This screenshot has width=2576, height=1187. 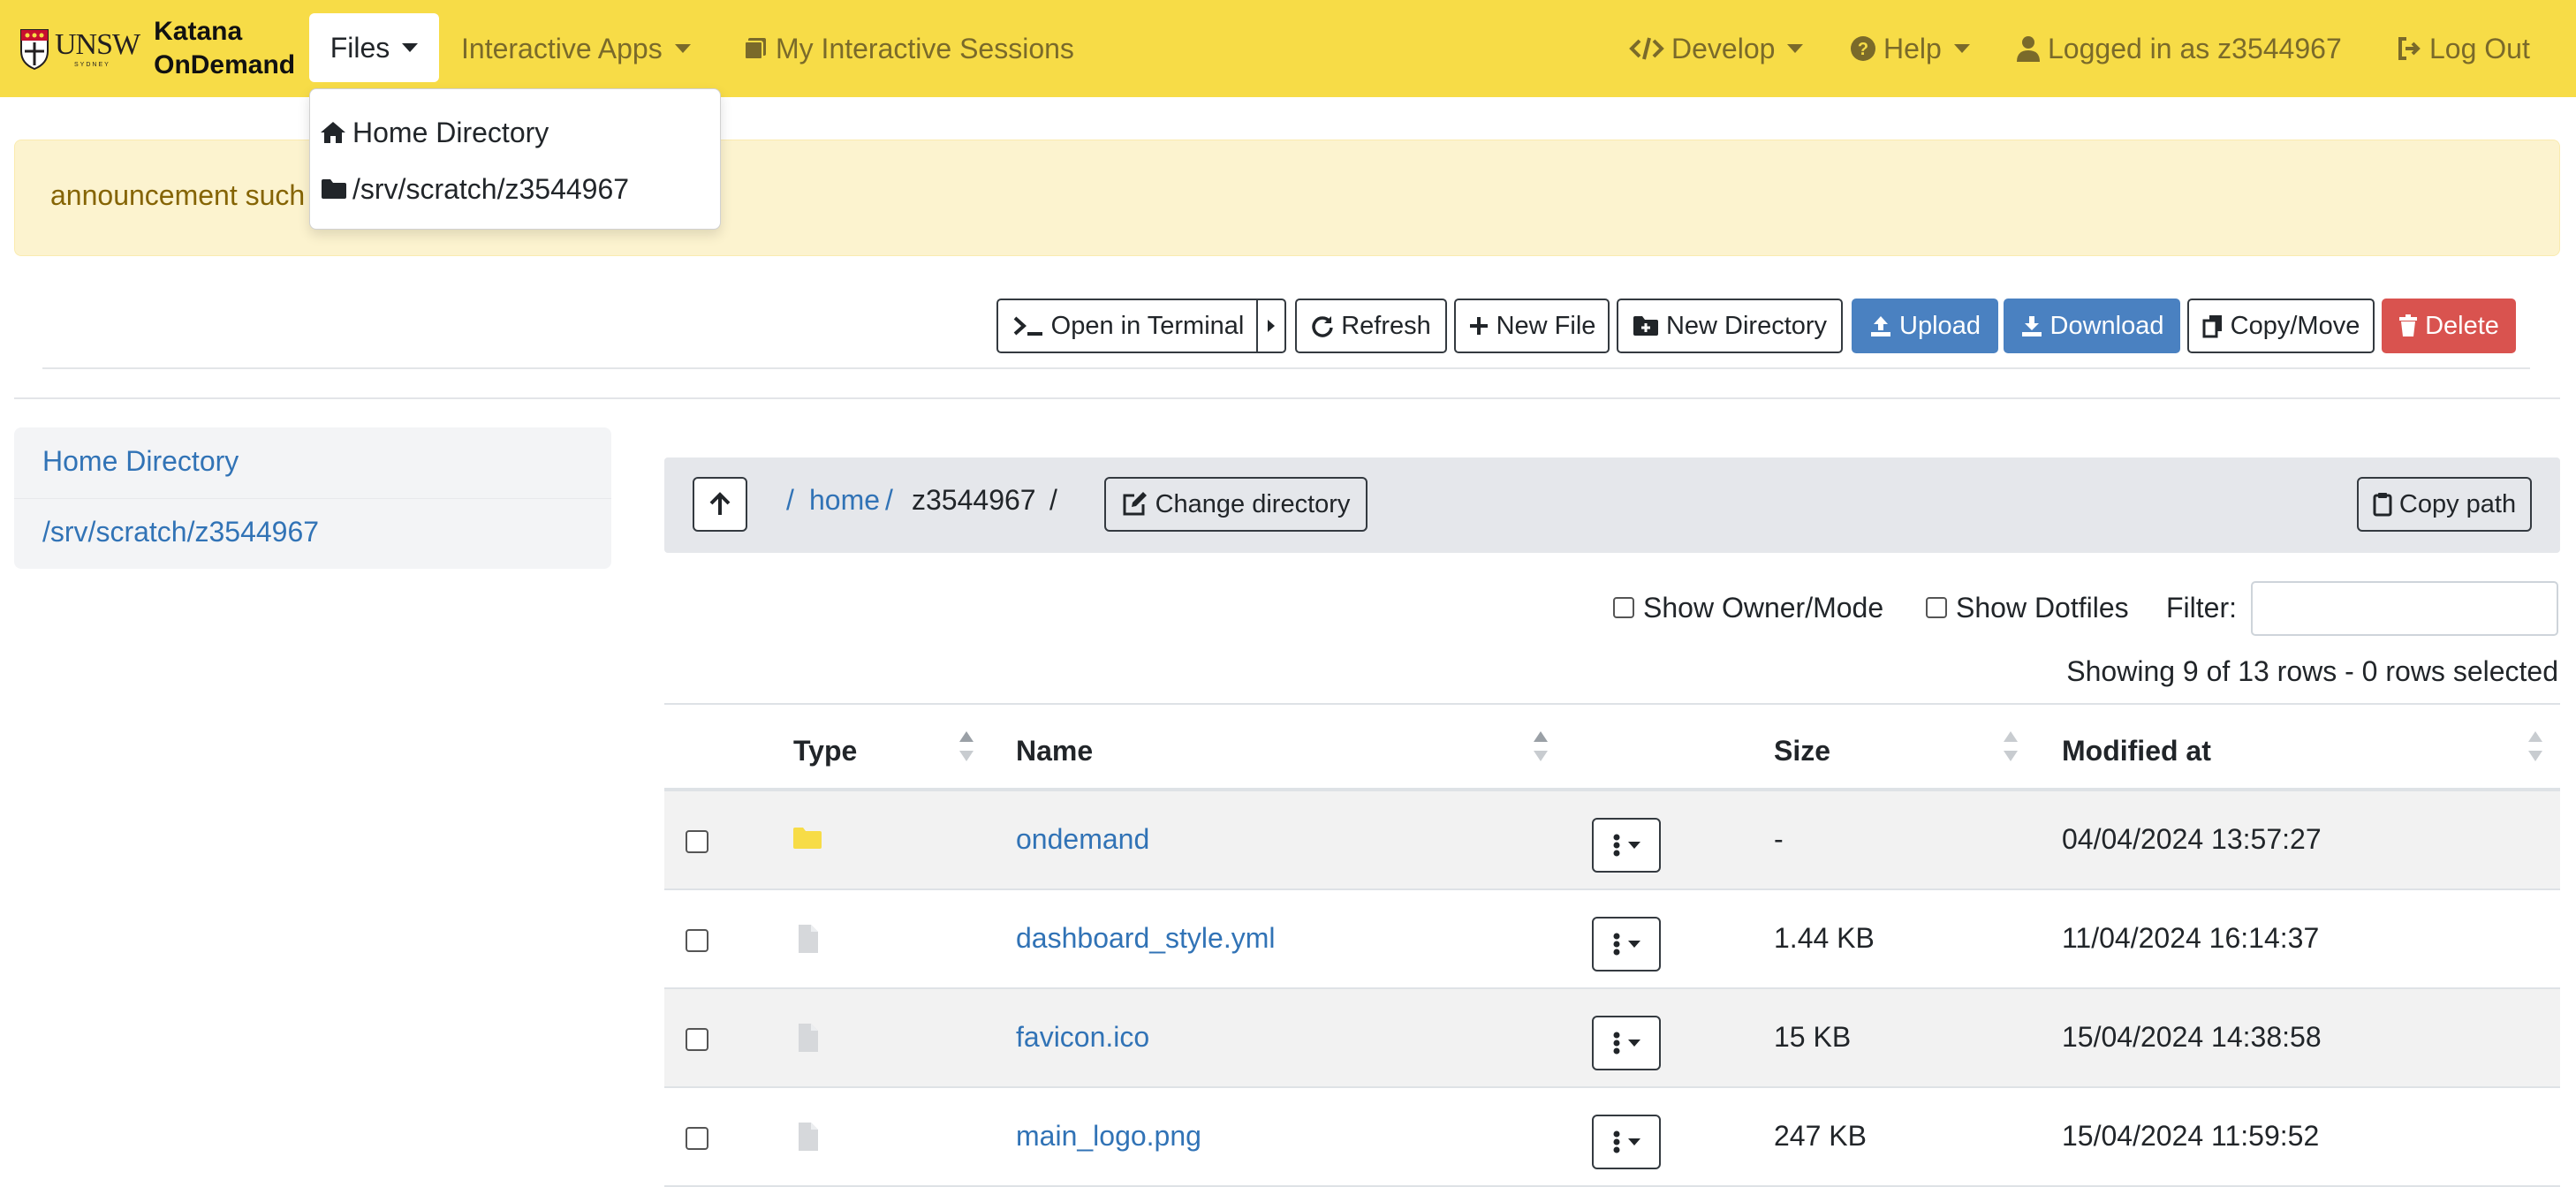 What do you see at coordinates (1108, 1136) in the screenshot?
I see `file-name-link: main_logo.png` at bounding box center [1108, 1136].